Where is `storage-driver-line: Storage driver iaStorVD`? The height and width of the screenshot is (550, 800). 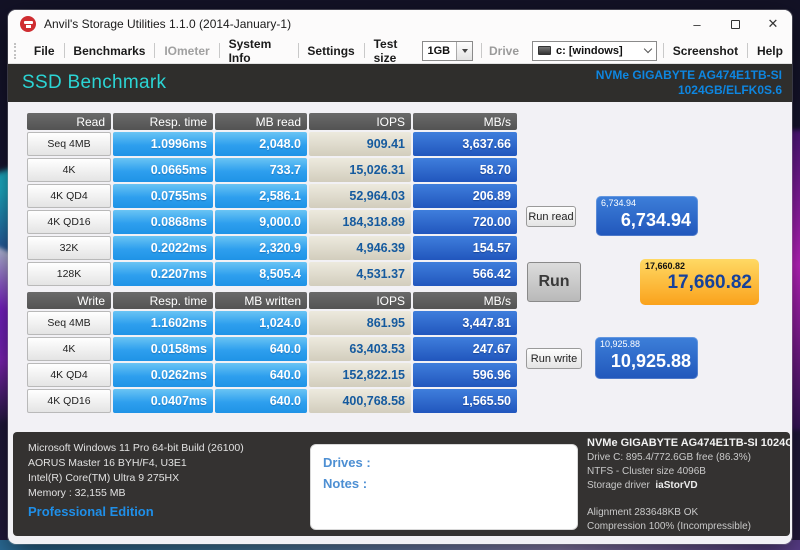 storage-driver-line: Storage driver iaStorVD is located at coordinates (642, 485).